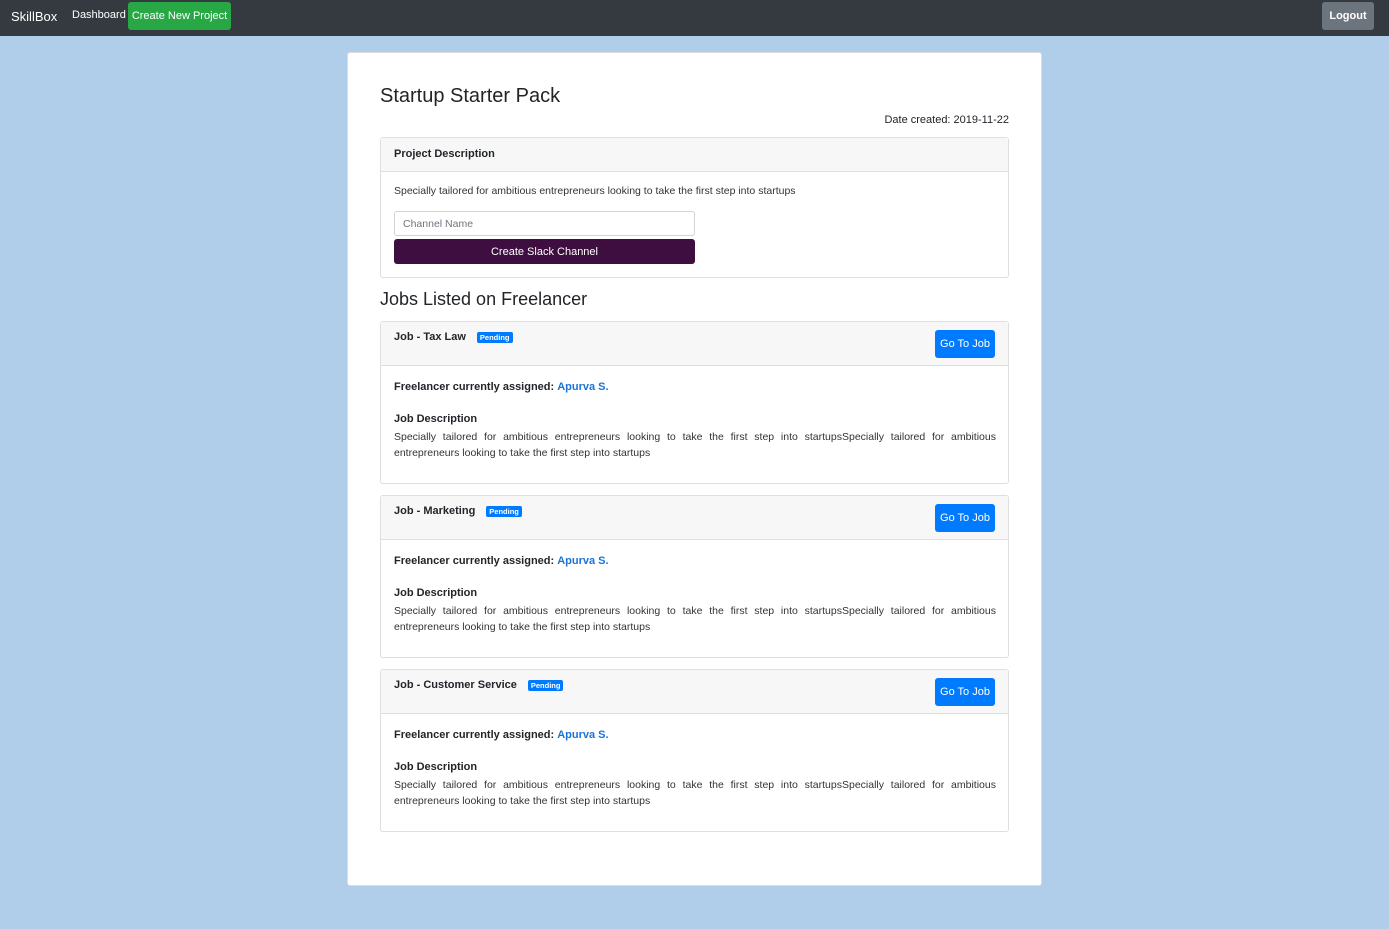  Describe the element at coordinates (455, 685) in the screenshot. I see `job-title-text: Job - Customer Service` at that location.